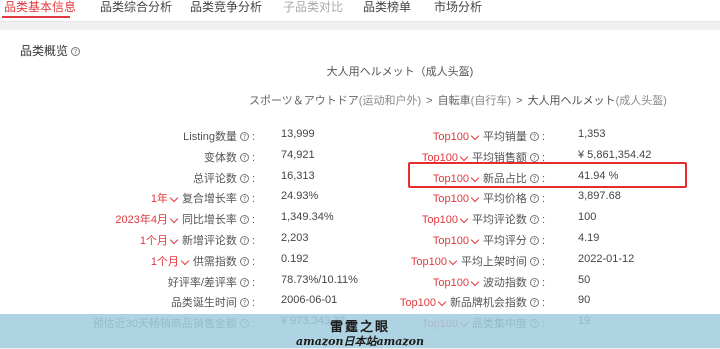  What do you see at coordinates (606, 258) in the screenshot?
I see `right-metric-value: 2022-01-12` at bounding box center [606, 258].